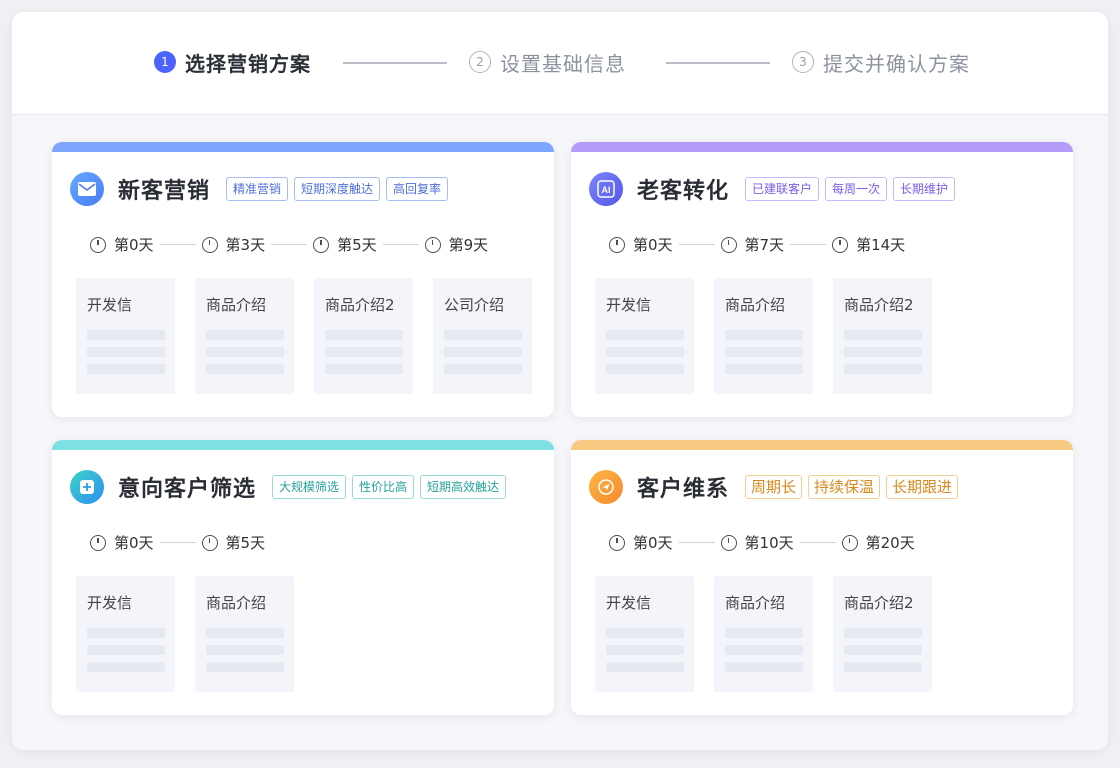  I want to click on card-title: 客户维系, so click(683, 489).